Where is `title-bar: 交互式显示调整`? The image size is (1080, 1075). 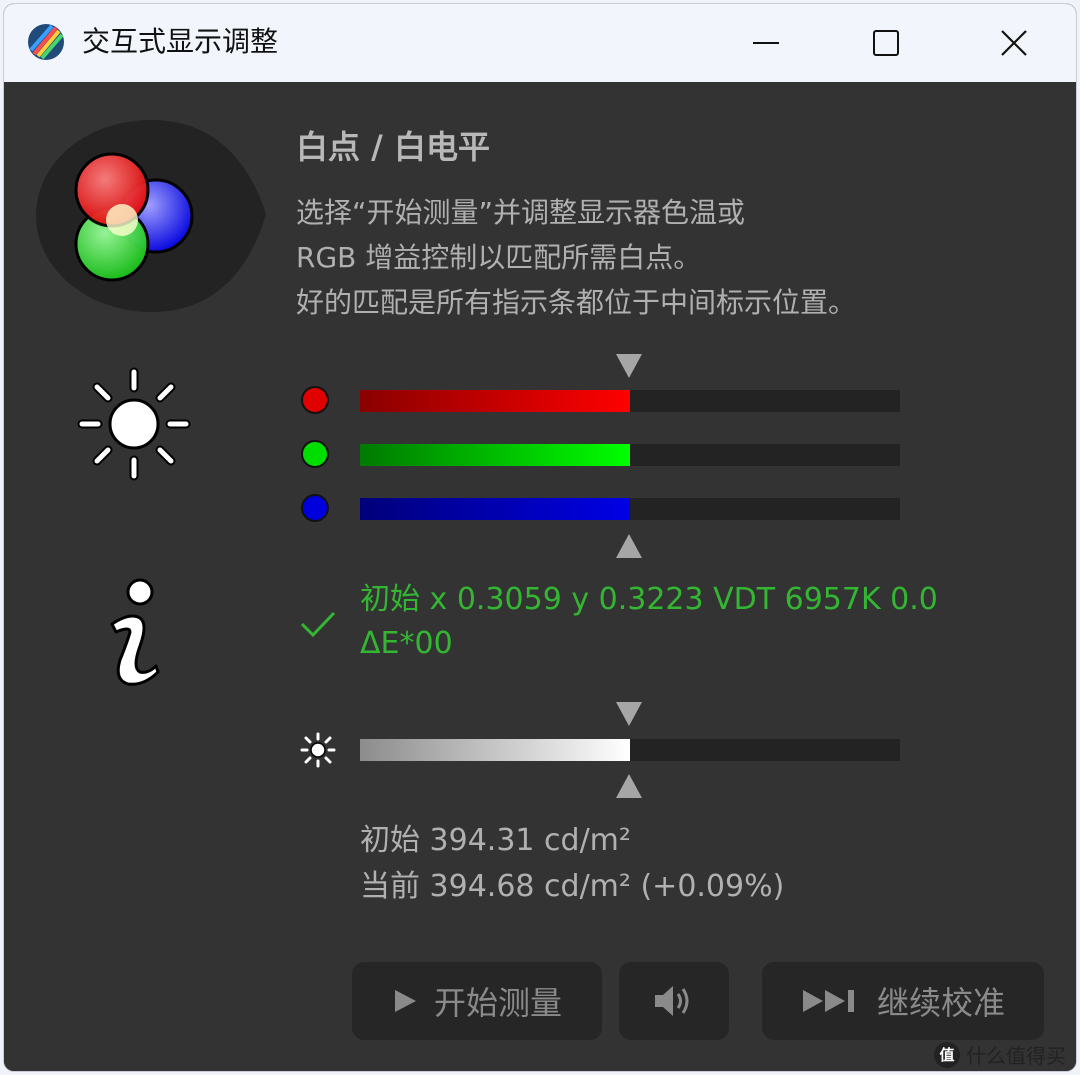
title-bar: 交互式显示调整 is located at coordinates (540, 43).